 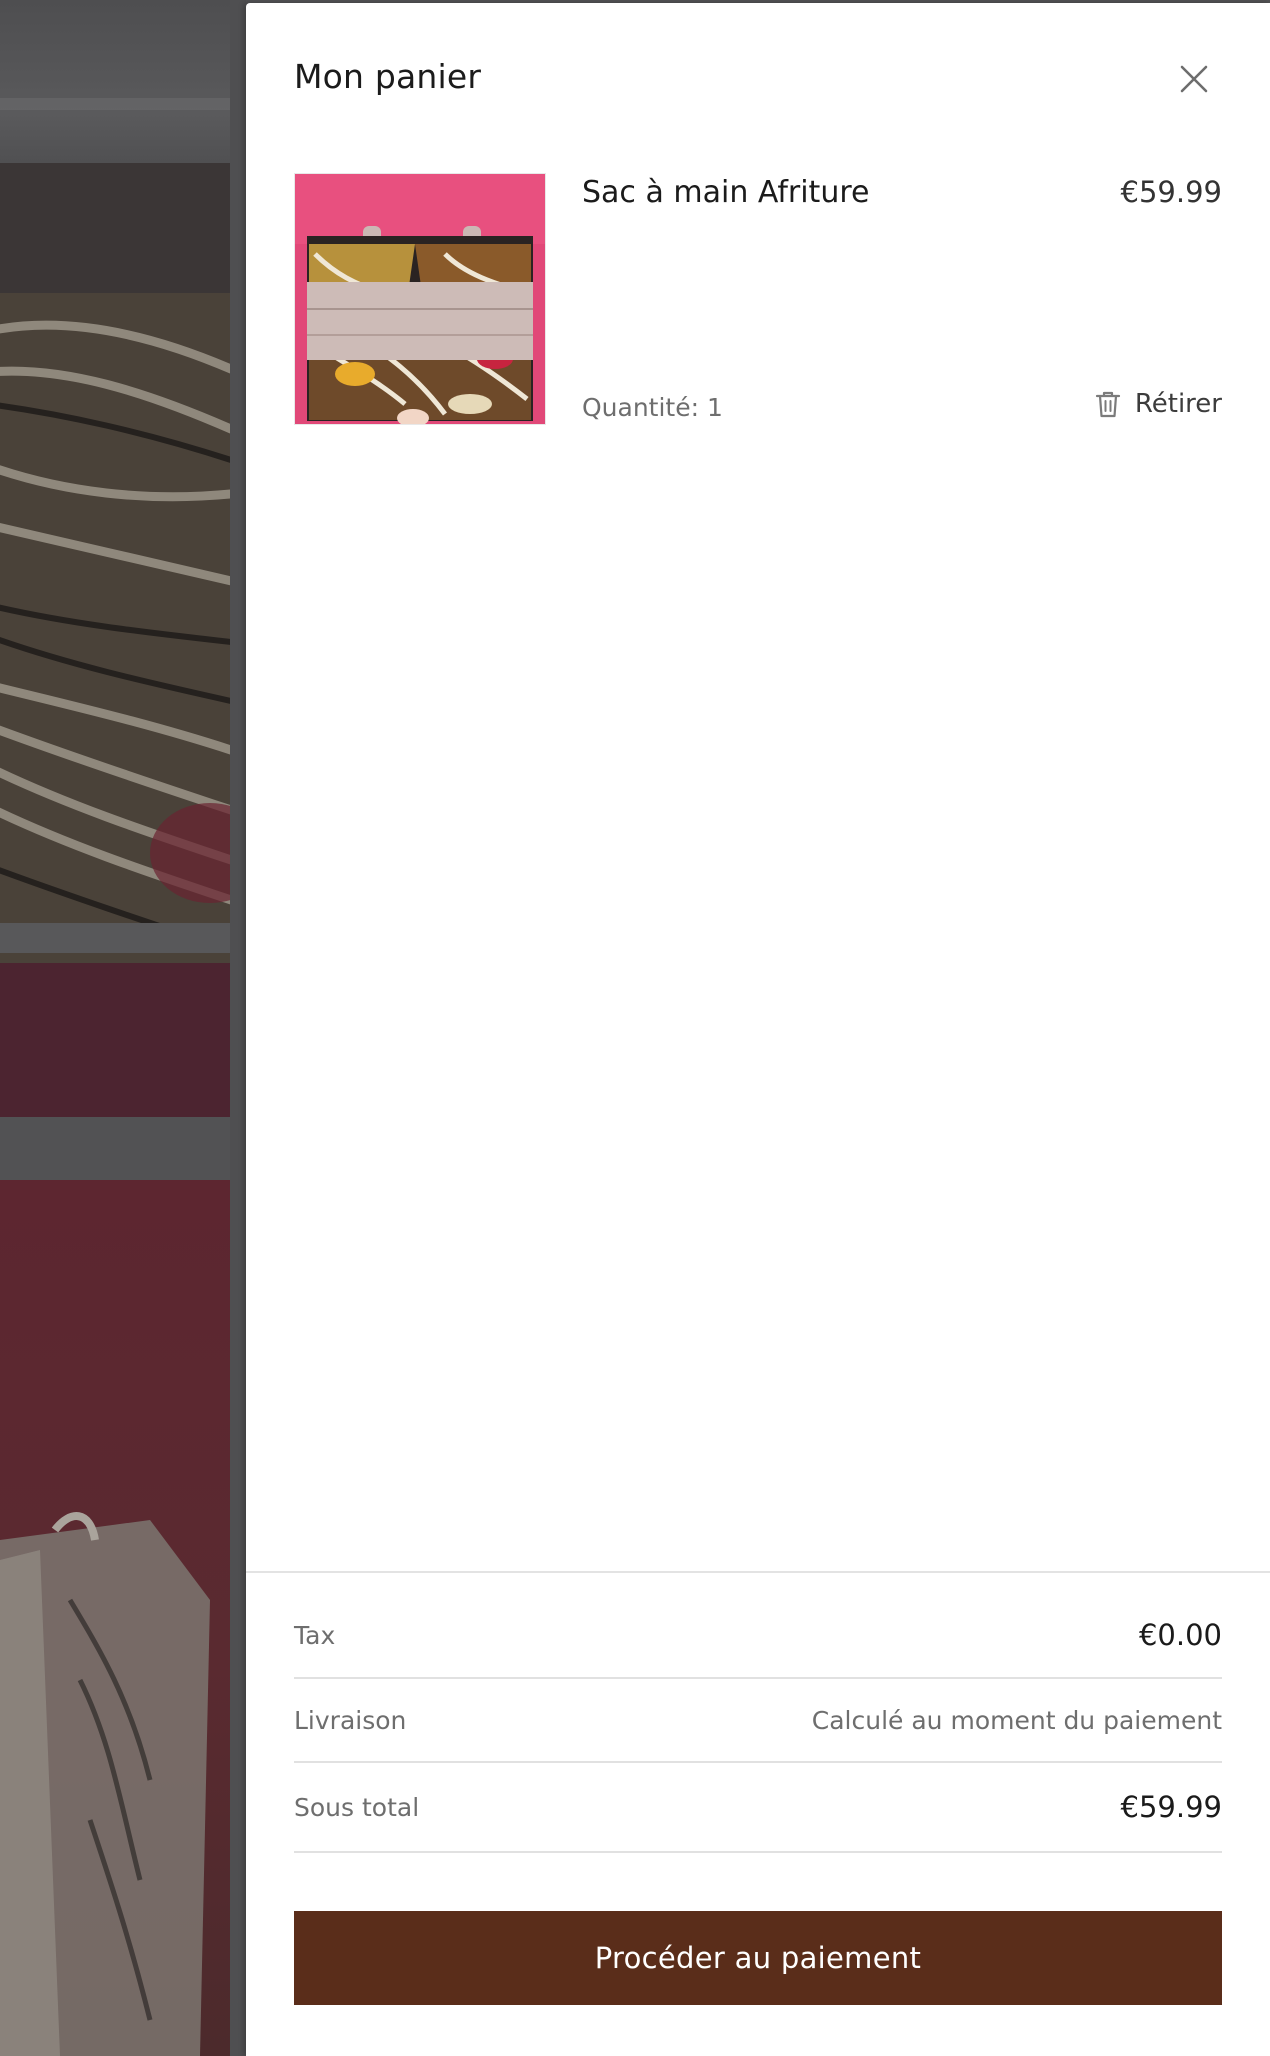 I want to click on cart-header: Mon panier, so click(x=758, y=81).